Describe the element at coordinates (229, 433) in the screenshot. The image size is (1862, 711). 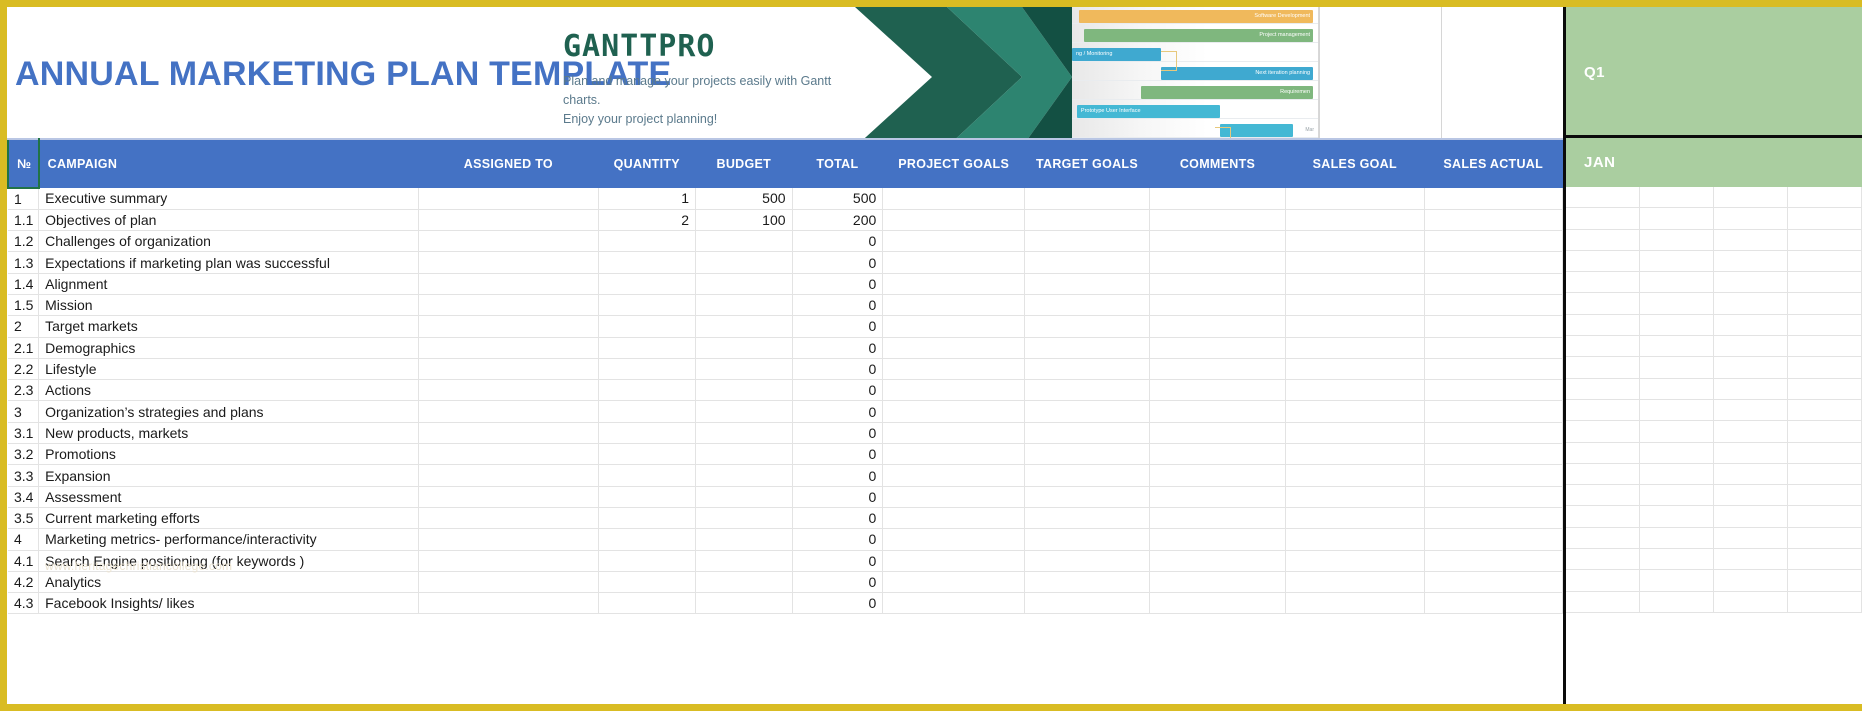
I see `cell-campaign: New products, markets` at that location.